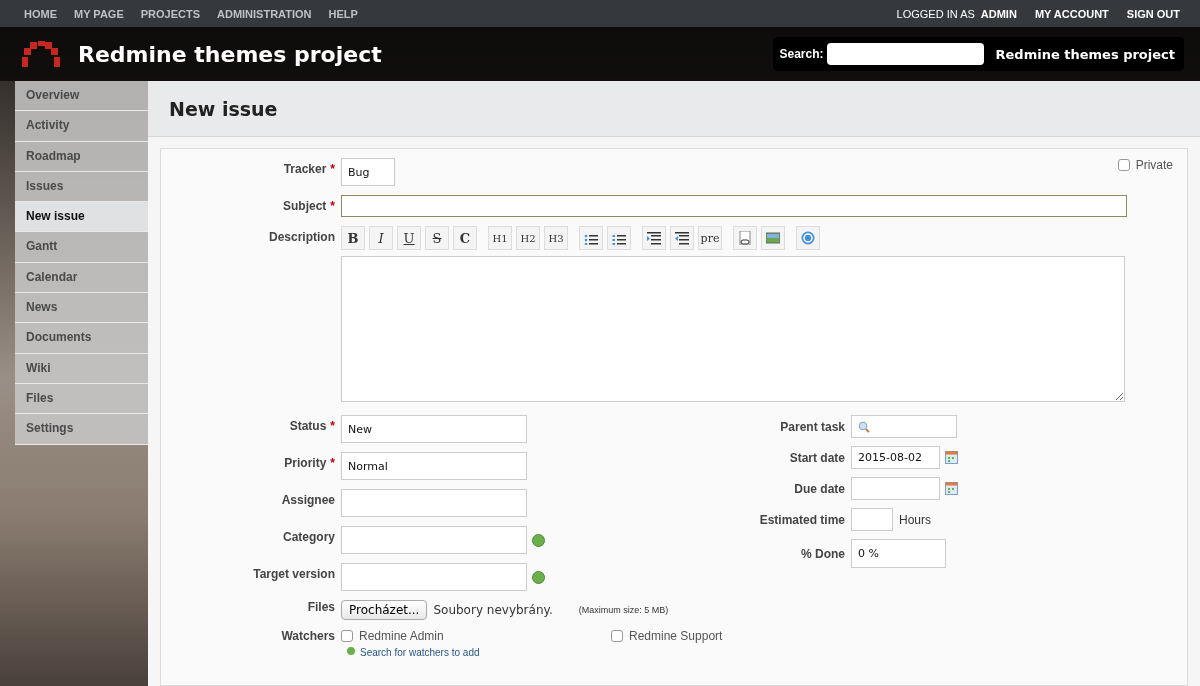 Image resolution: width=1200 pixels, height=686 pixels. What do you see at coordinates (309, 168) in the screenshot?
I see `field-label: Tracker *` at bounding box center [309, 168].